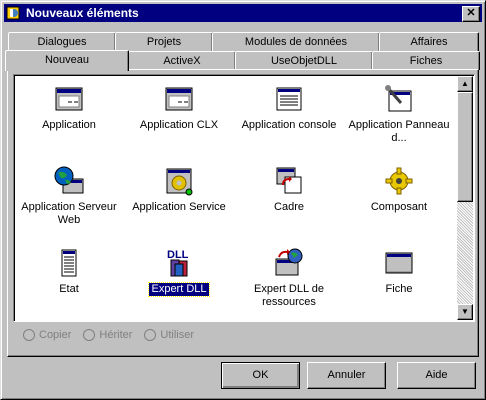 This screenshot has width=486, height=400. What do you see at coordinates (179, 125) in the screenshot?
I see `item-label: Application CLX` at bounding box center [179, 125].